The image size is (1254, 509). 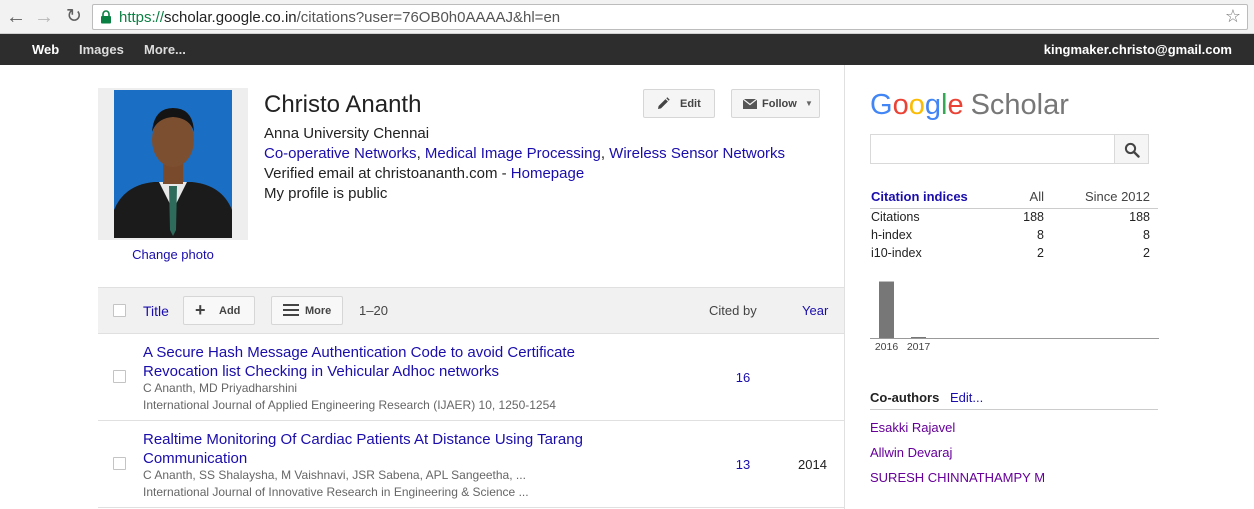 I want to click on follow-label: Follow, so click(x=779, y=104).